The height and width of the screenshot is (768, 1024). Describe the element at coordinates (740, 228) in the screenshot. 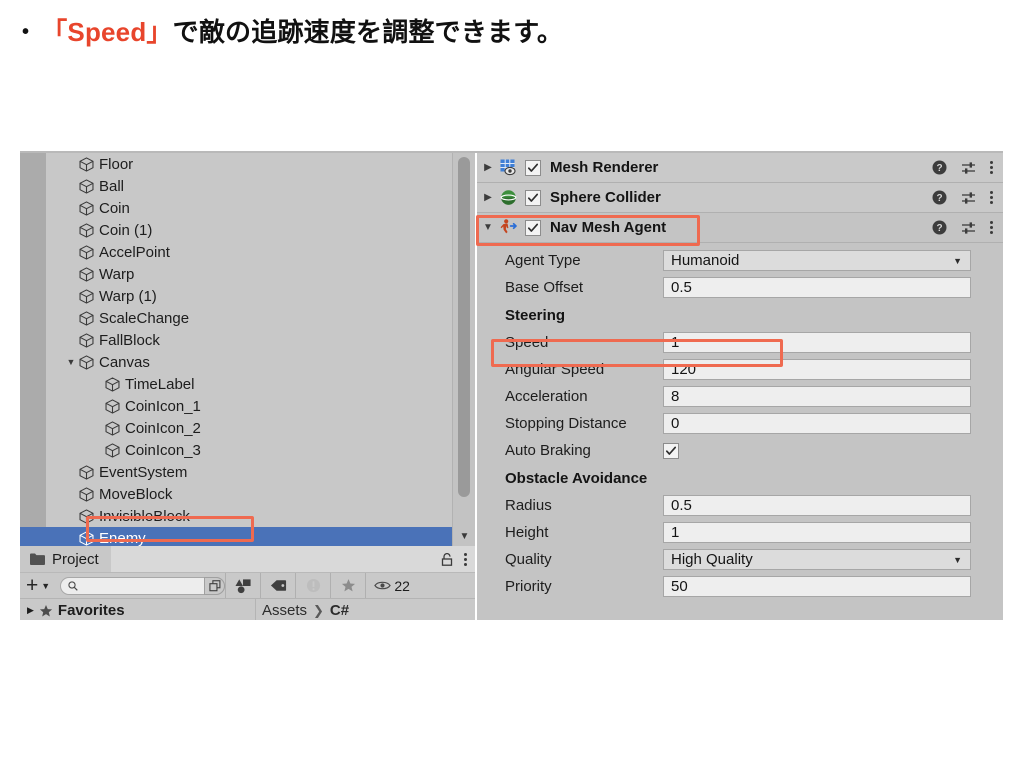

I see `component-header-nav-mesh-agent: ▼ Nav Mesh Agent ?` at that location.